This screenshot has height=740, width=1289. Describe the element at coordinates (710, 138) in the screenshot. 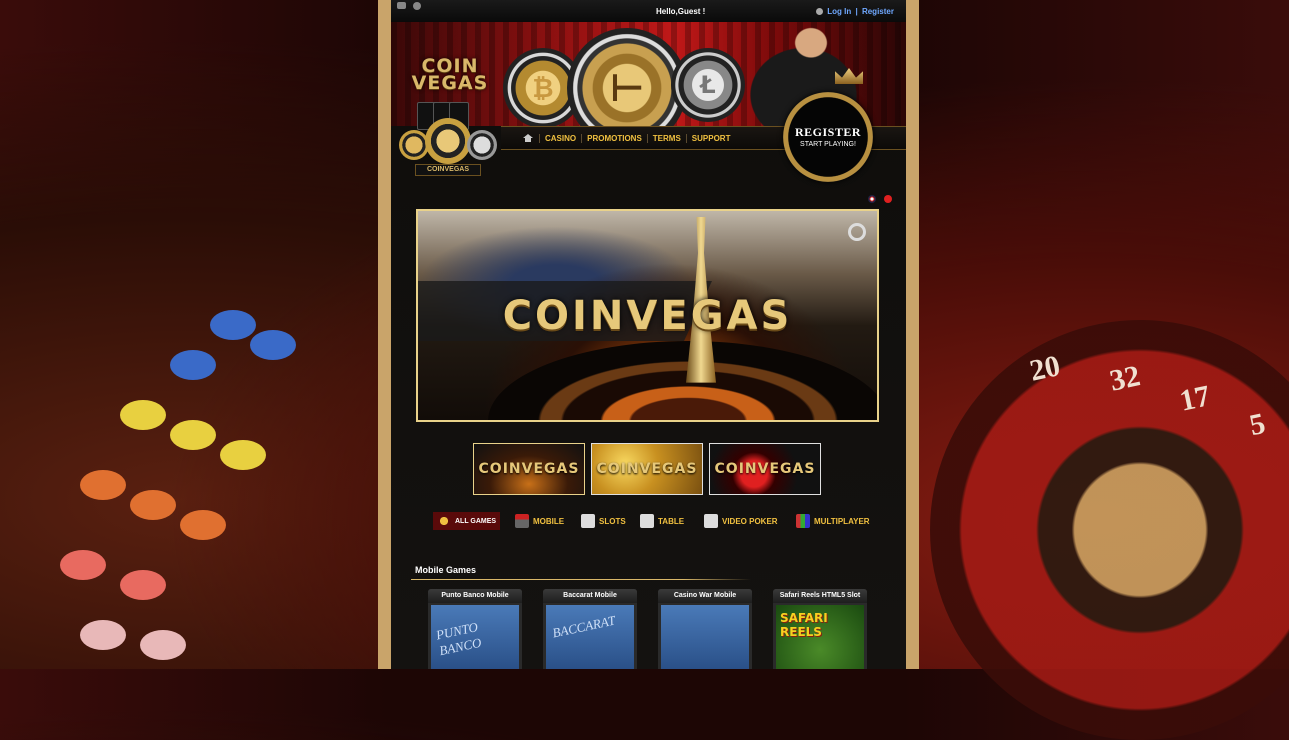

I see `nav-support: SUPPORT` at that location.